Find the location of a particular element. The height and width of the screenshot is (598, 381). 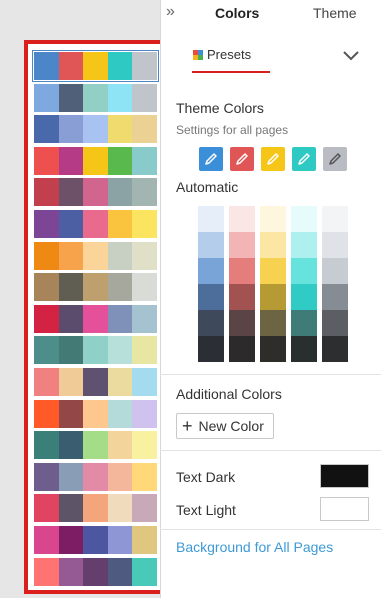

automatic-title: Automatic is located at coordinates (207, 187).